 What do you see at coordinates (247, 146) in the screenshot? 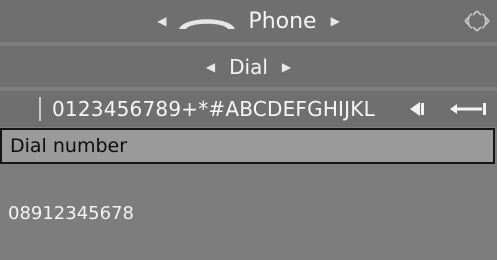
I see `dial-number-field: Dial number` at bounding box center [247, 146].